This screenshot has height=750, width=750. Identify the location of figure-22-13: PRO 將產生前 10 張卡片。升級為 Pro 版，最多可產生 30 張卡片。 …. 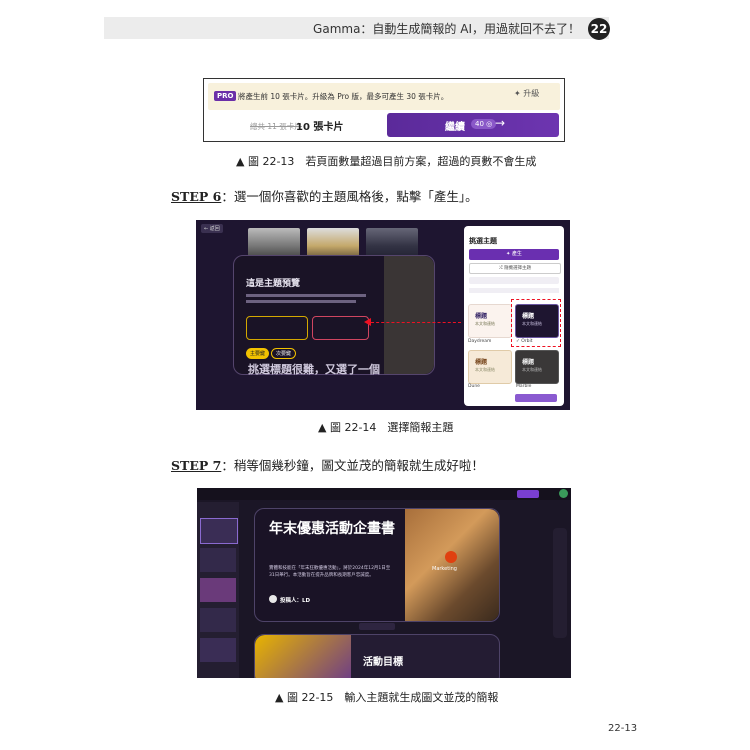
(384, 110).